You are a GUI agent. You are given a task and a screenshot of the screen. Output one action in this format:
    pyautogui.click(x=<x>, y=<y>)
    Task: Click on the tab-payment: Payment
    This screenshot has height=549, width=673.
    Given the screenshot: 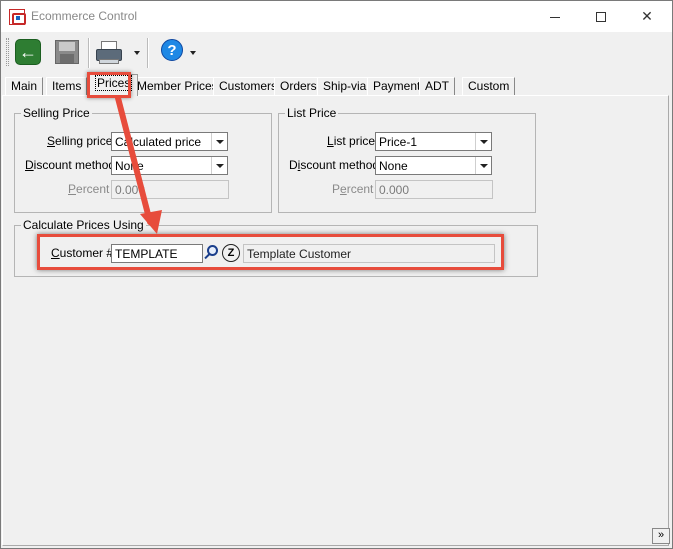 What is the action you would take?
    pyautogui.click(x=397, y=86)
    